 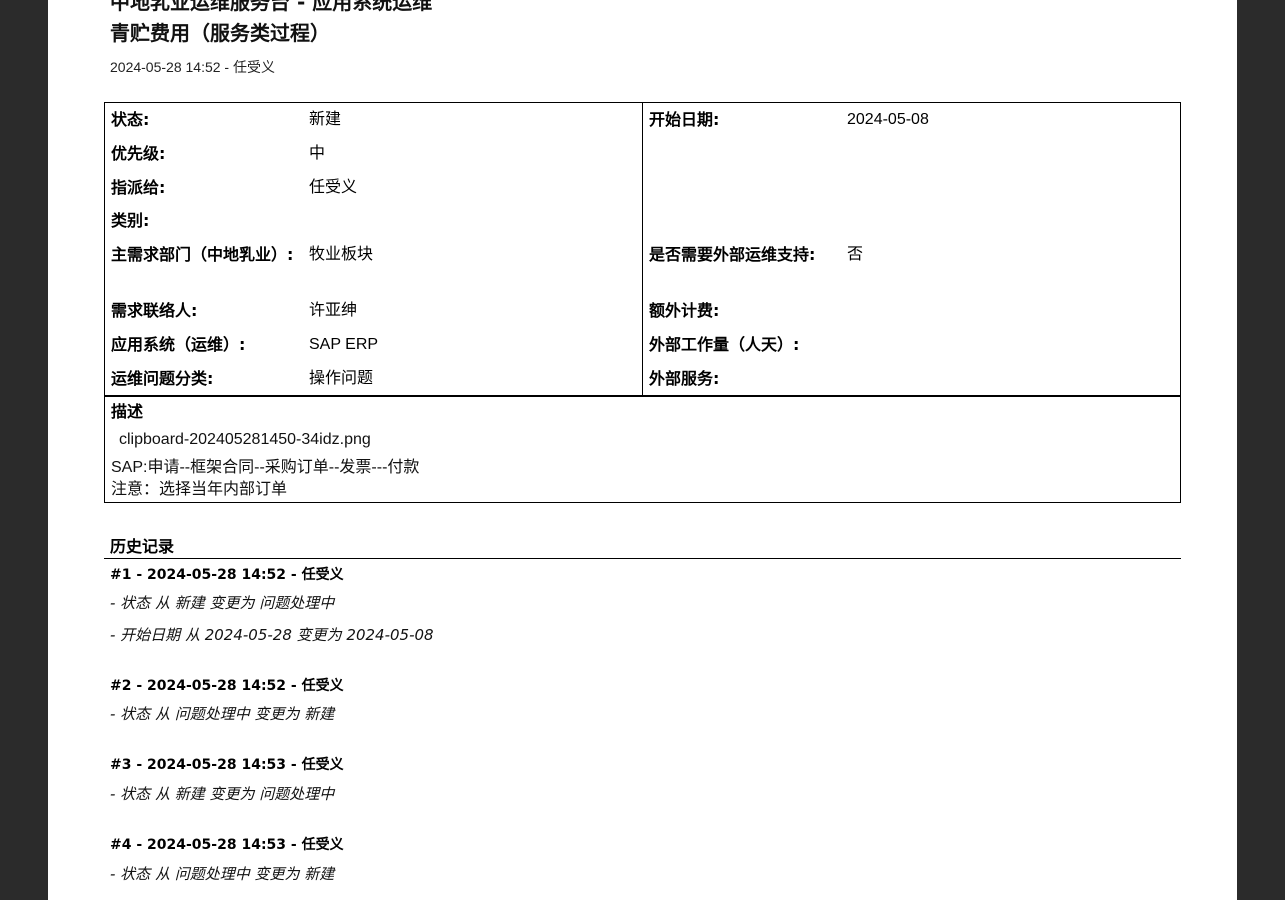 I want to click on history-entry-header: #1 - 2024-05-28 14:52 - 任受义, so click(x=227, y=575).